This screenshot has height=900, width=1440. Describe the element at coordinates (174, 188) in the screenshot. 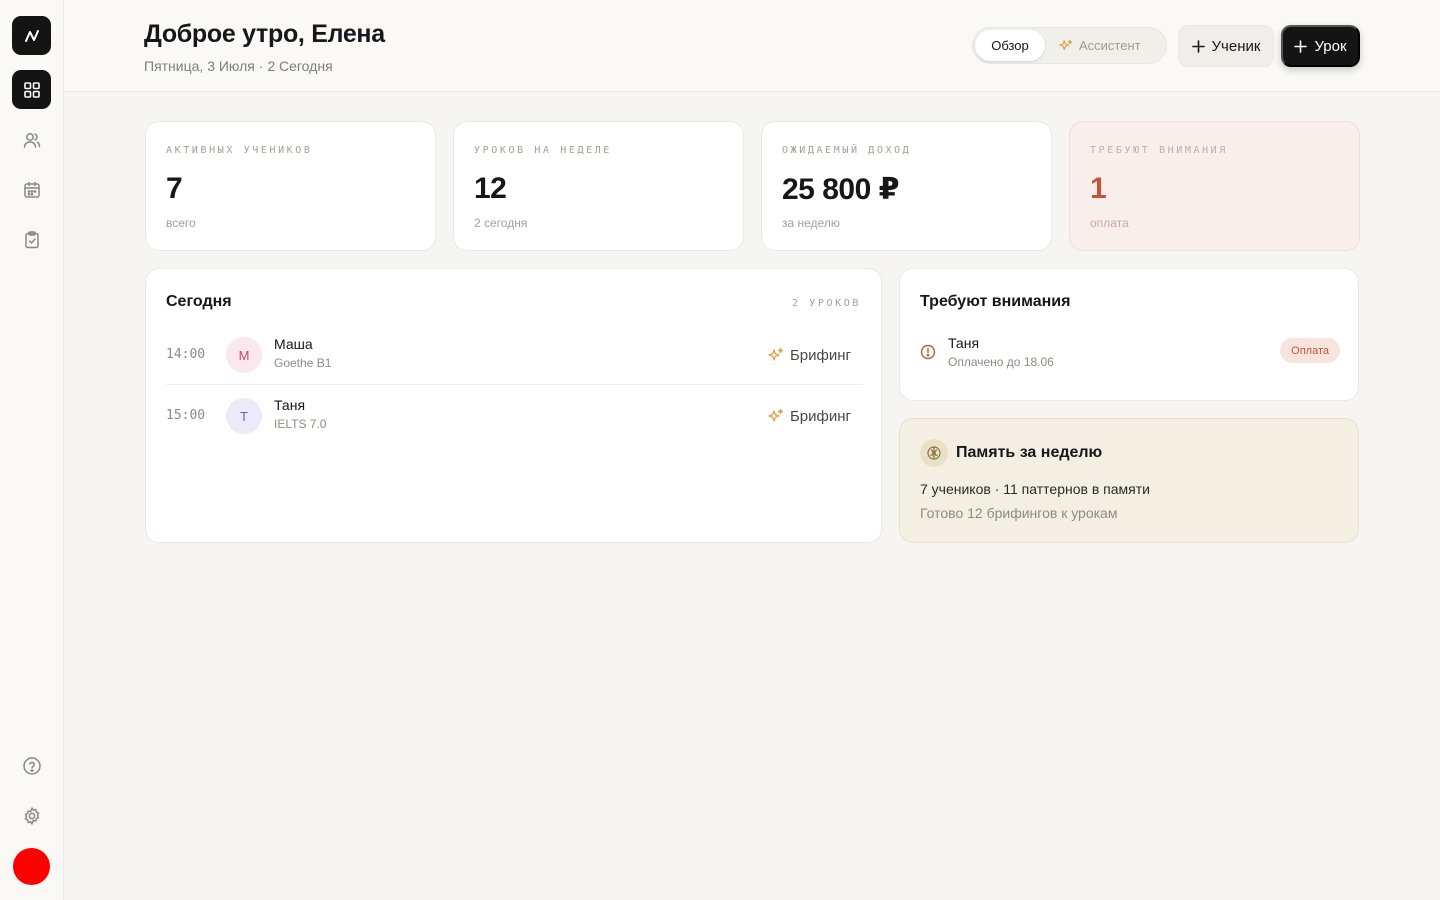

I see `stat-value: 7` at that location.